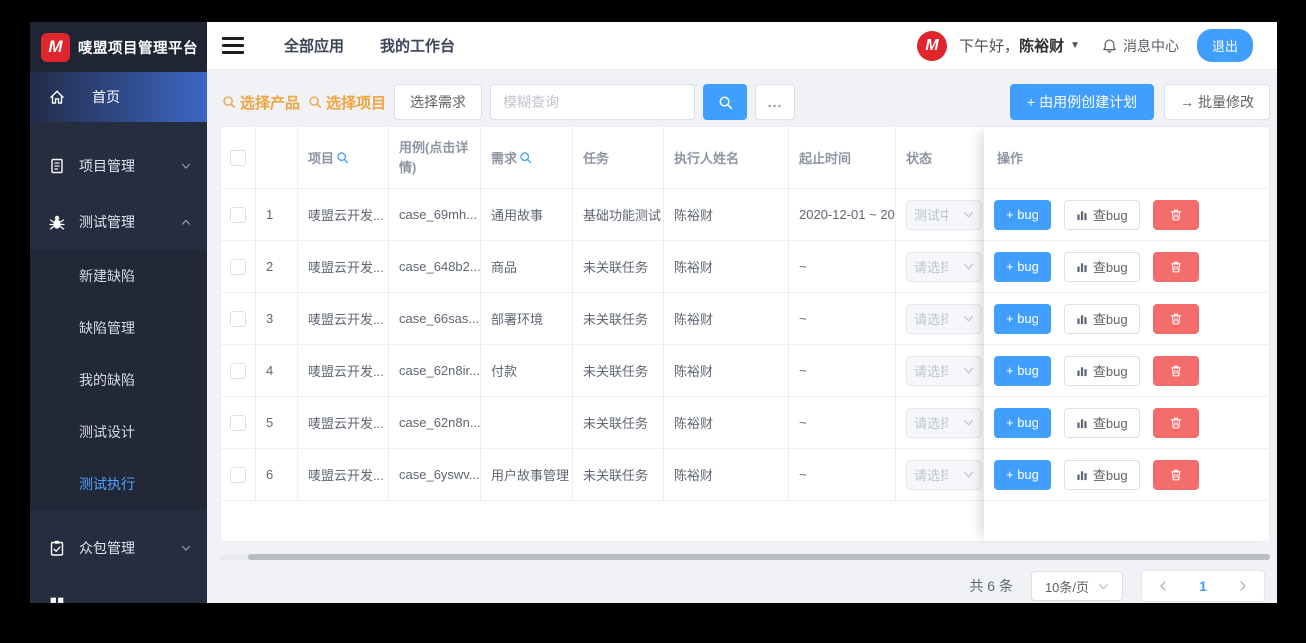 Image resolution: width=1306 pixels, height=643 pixels. I want to click on prev-page-button, so click(1163, 586).